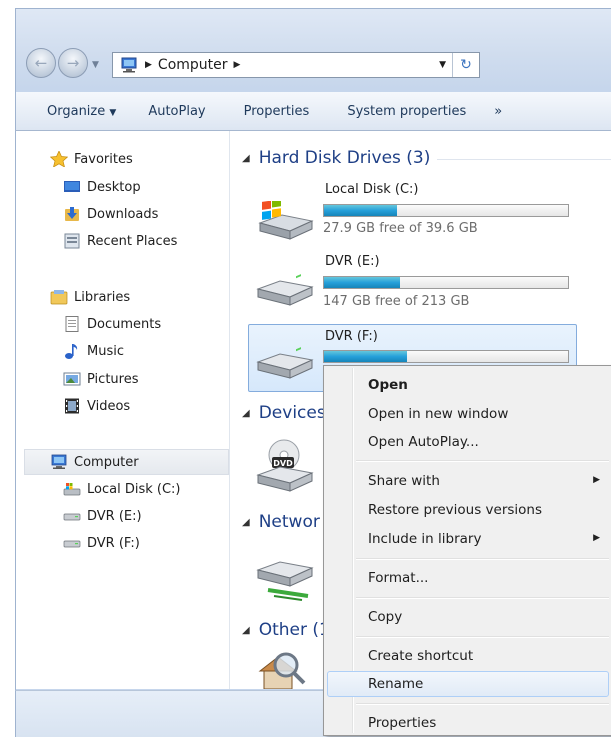 The height and width of the screenshot is (737, 611). I want to click on menu-item-open-new-window: Open in new window, so click(438, 414).